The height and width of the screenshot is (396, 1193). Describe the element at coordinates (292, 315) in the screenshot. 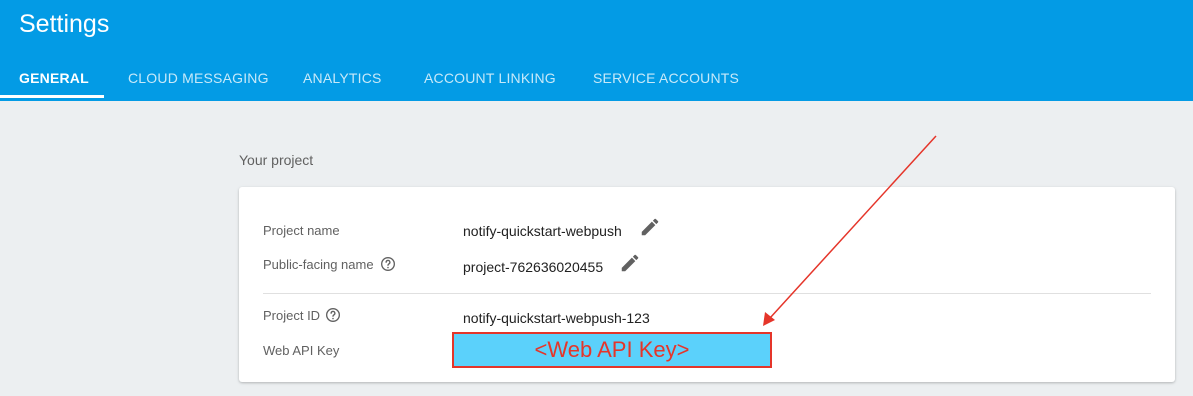

I see `project-id-label-text: Project ID` at that location.